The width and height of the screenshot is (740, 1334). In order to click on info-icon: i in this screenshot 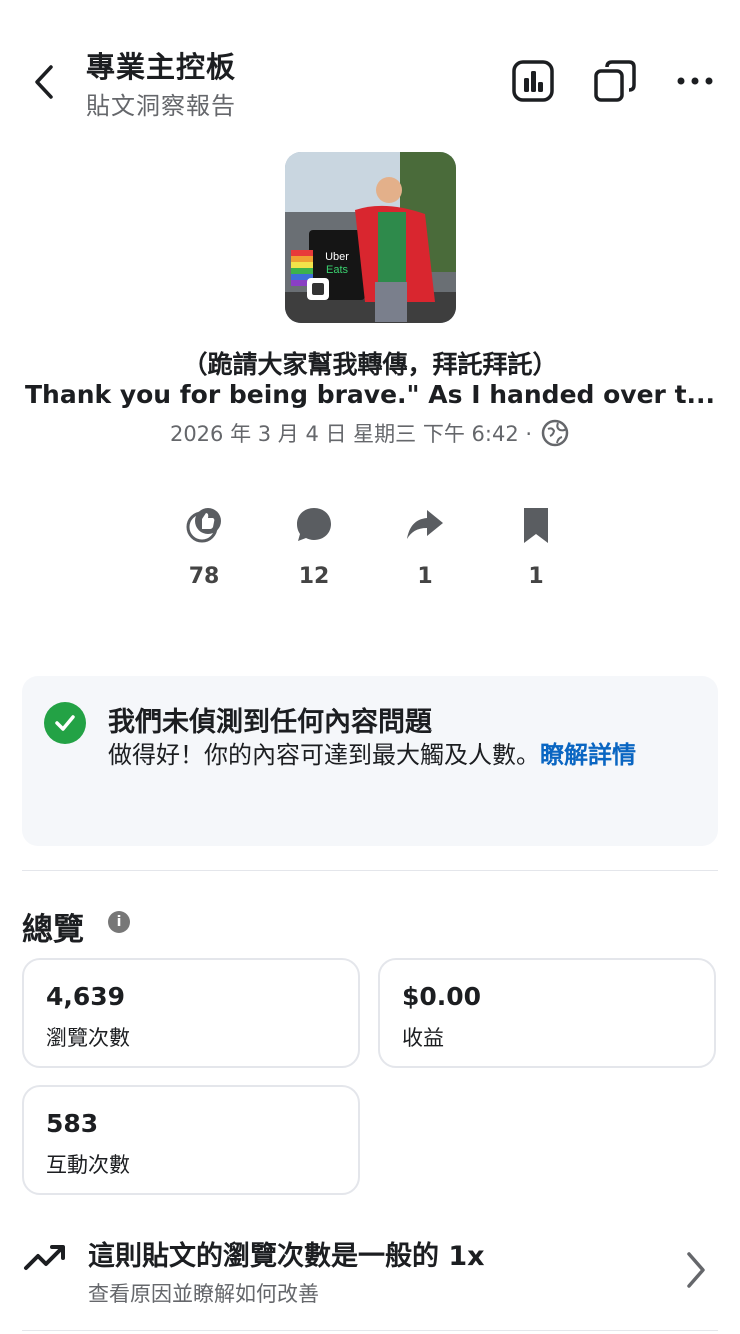, I will do `click(119, 922)`.